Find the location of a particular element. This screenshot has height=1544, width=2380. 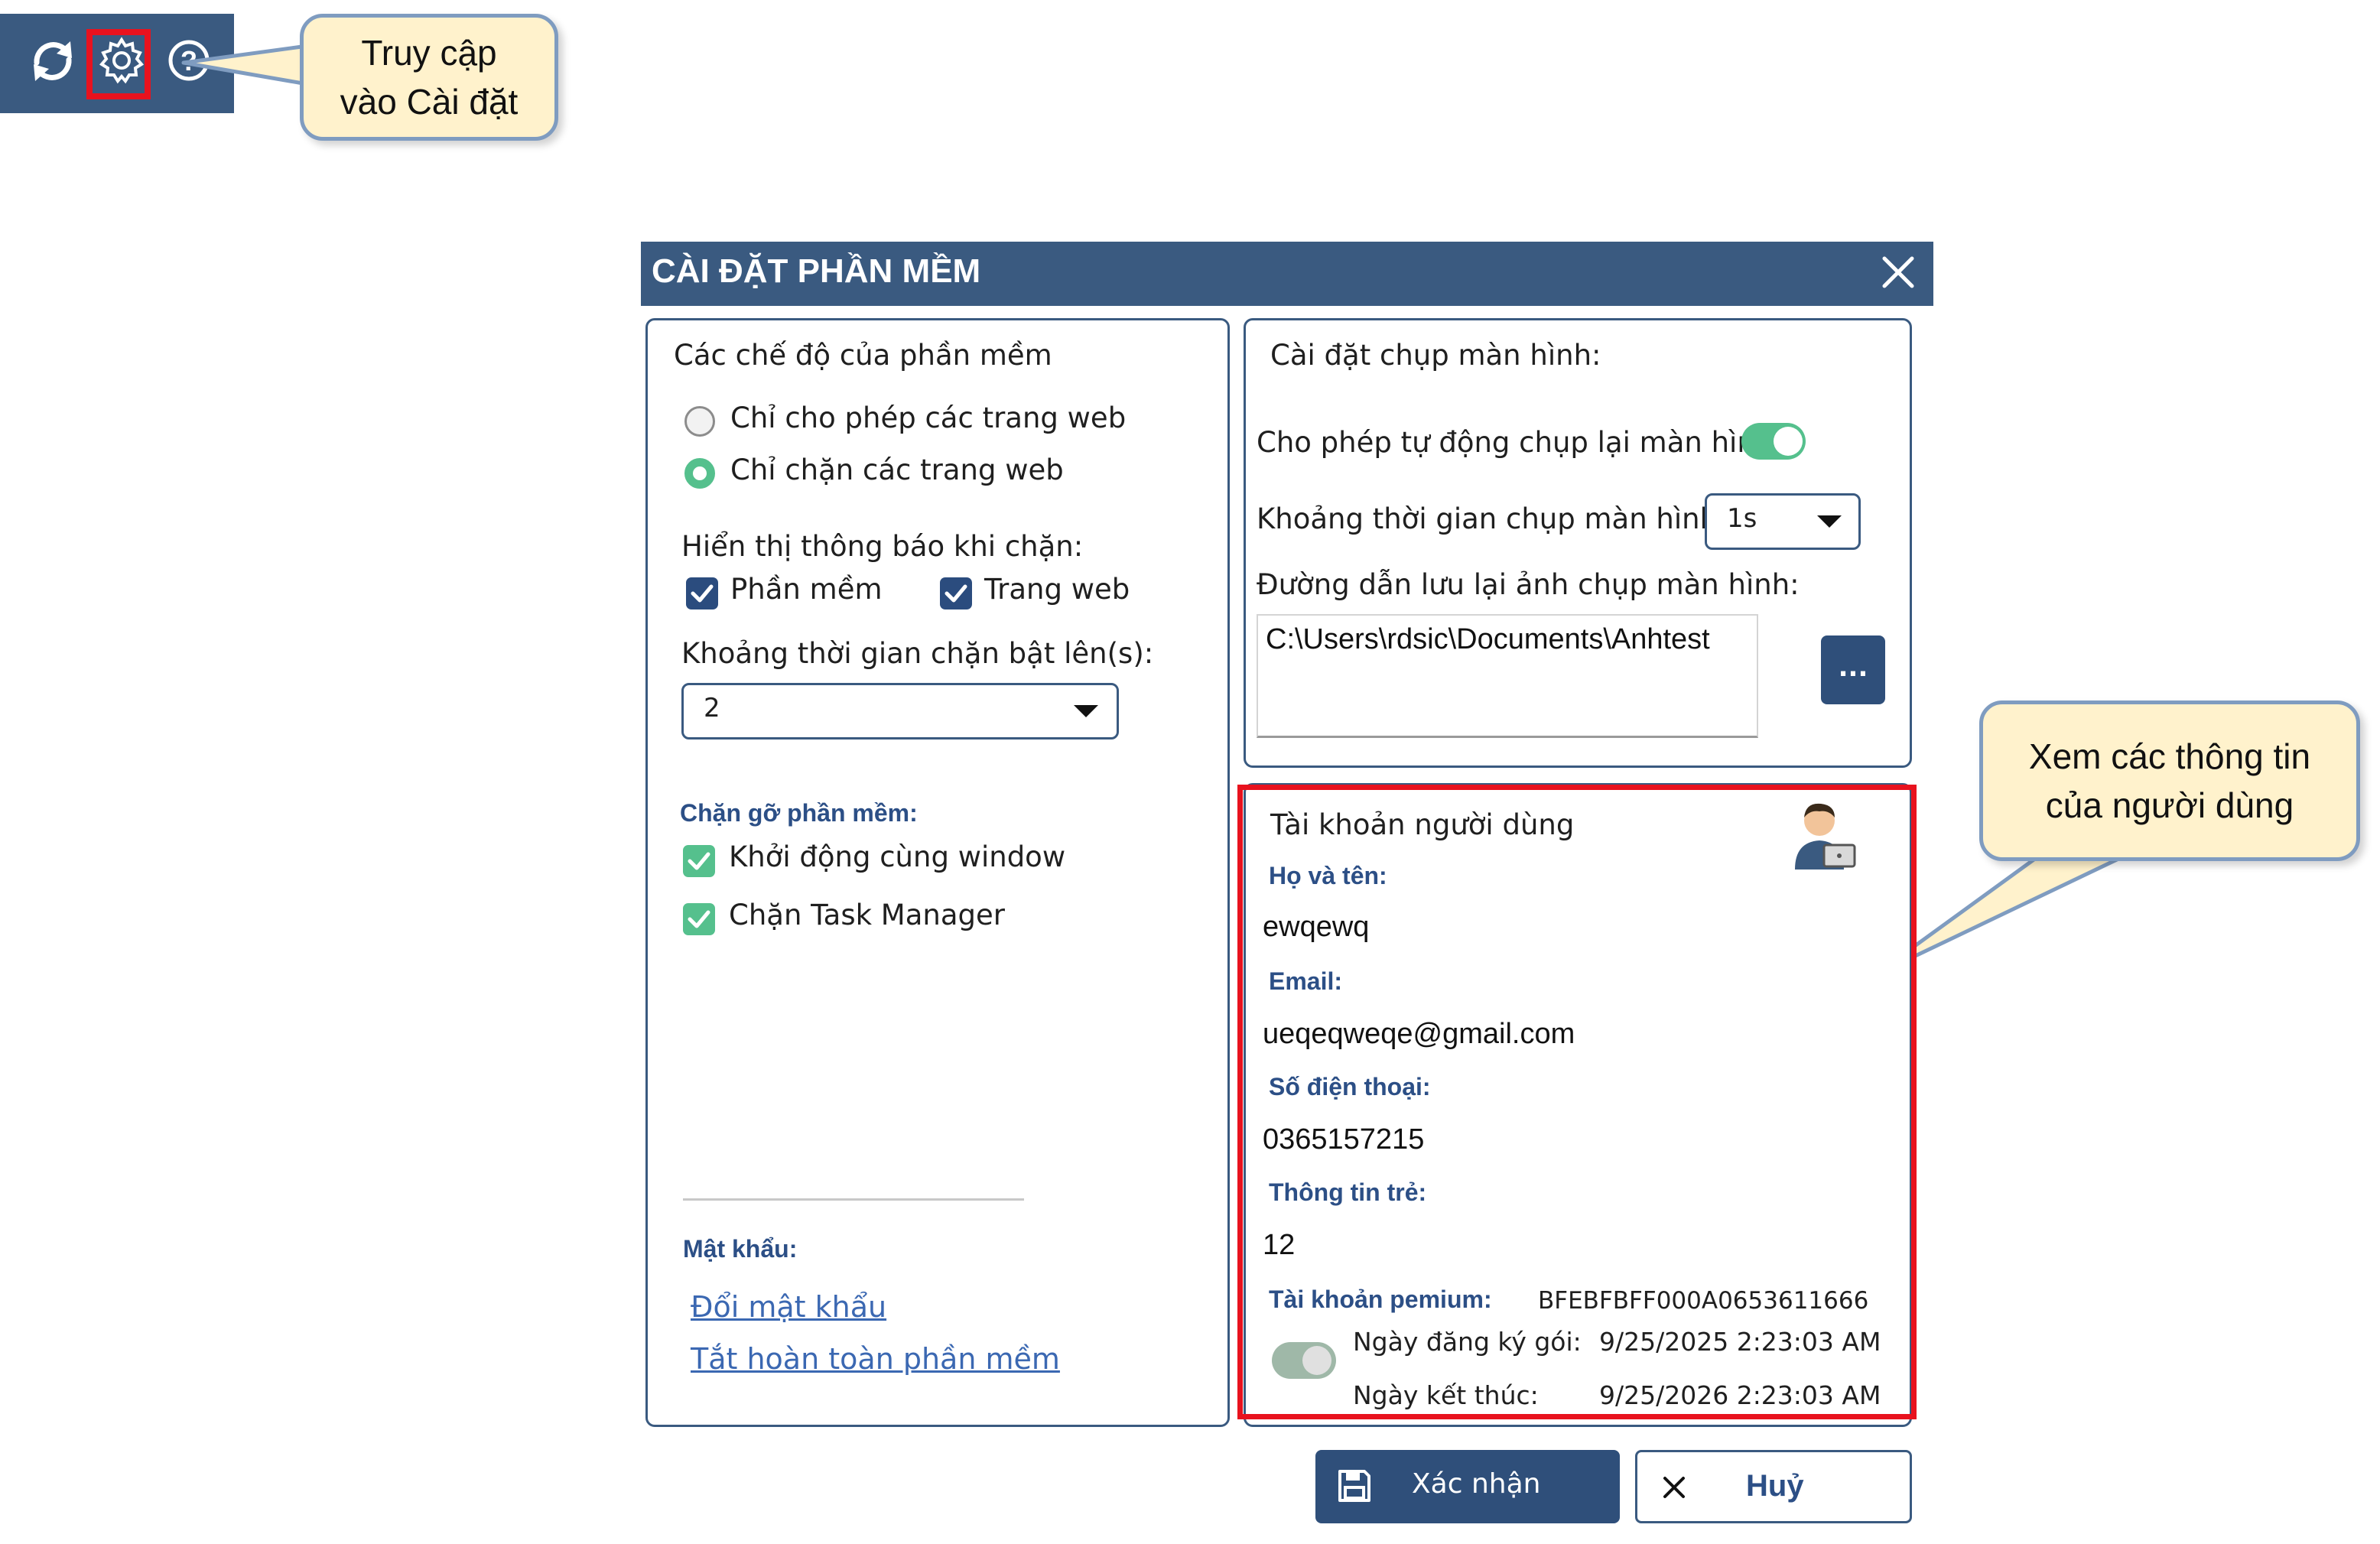

screenshot-interval-dropdown: 1s is located at coordinates (1783, 521).